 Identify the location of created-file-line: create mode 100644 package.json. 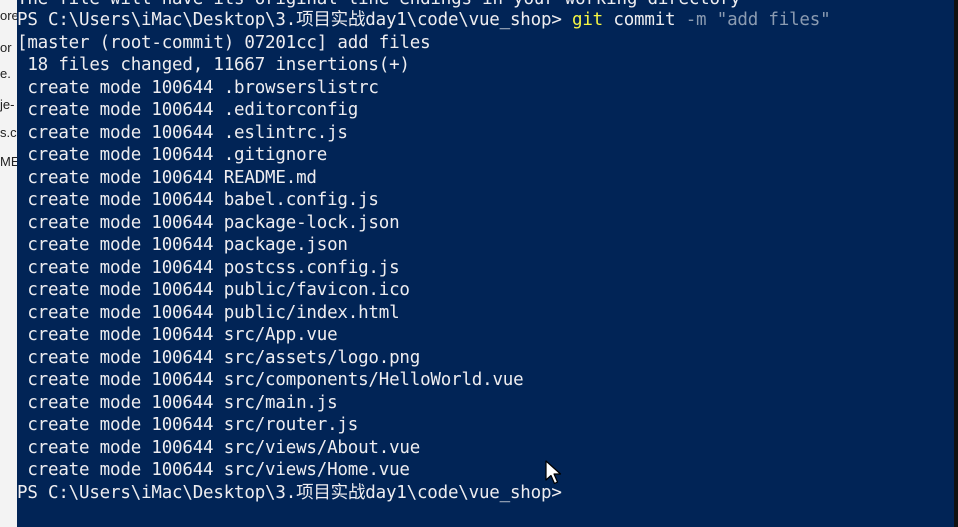
(182, 245).